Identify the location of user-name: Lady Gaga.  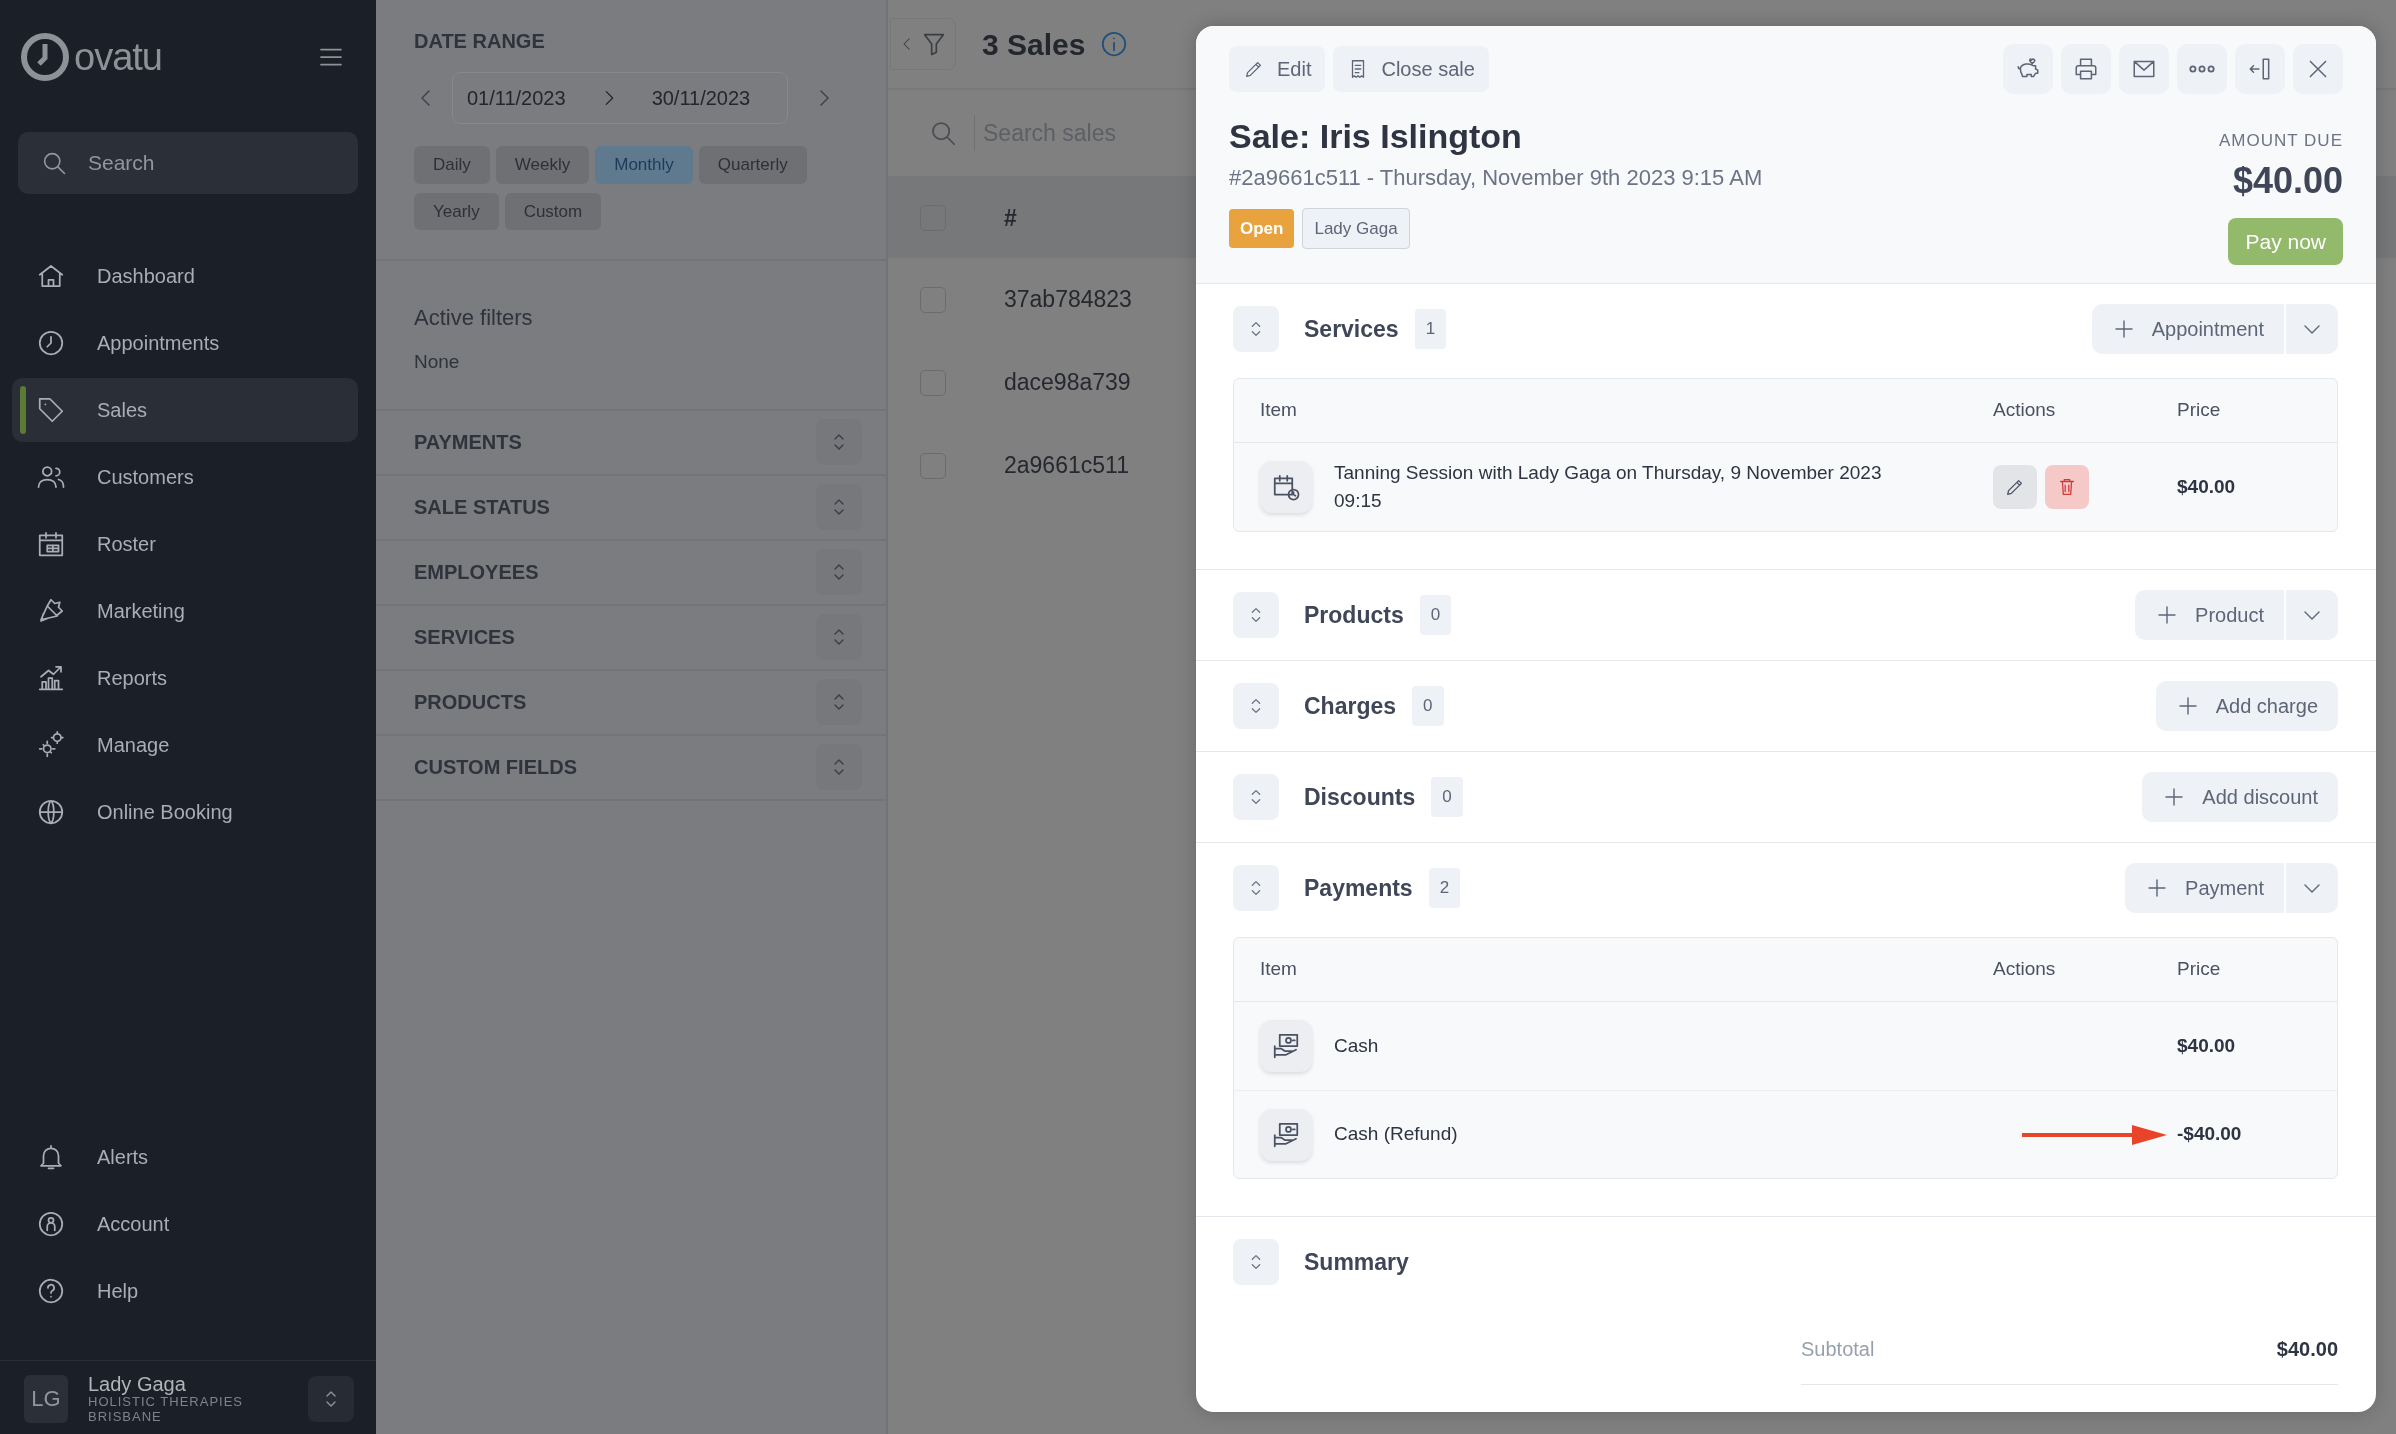
(137, 1384).